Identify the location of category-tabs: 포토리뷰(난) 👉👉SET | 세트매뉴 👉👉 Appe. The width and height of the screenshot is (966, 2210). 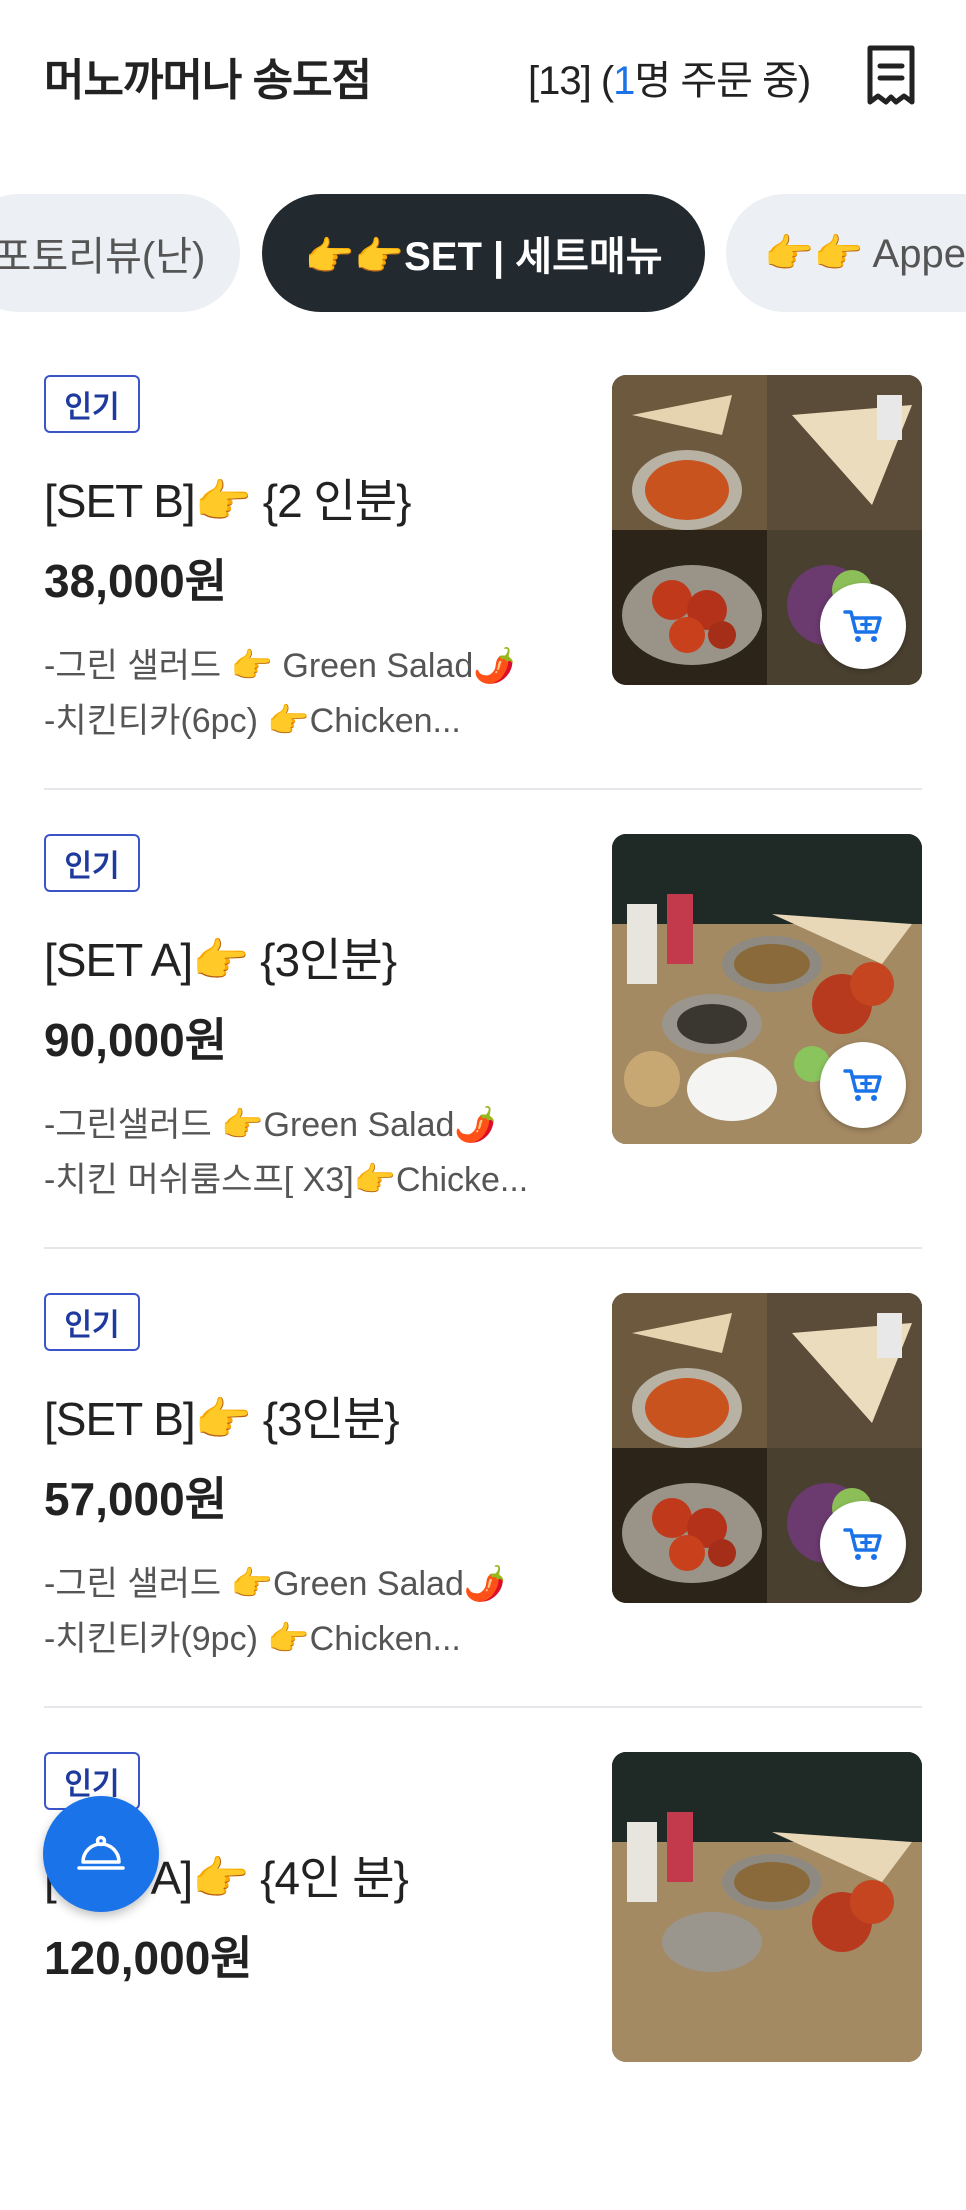
(483, 253).